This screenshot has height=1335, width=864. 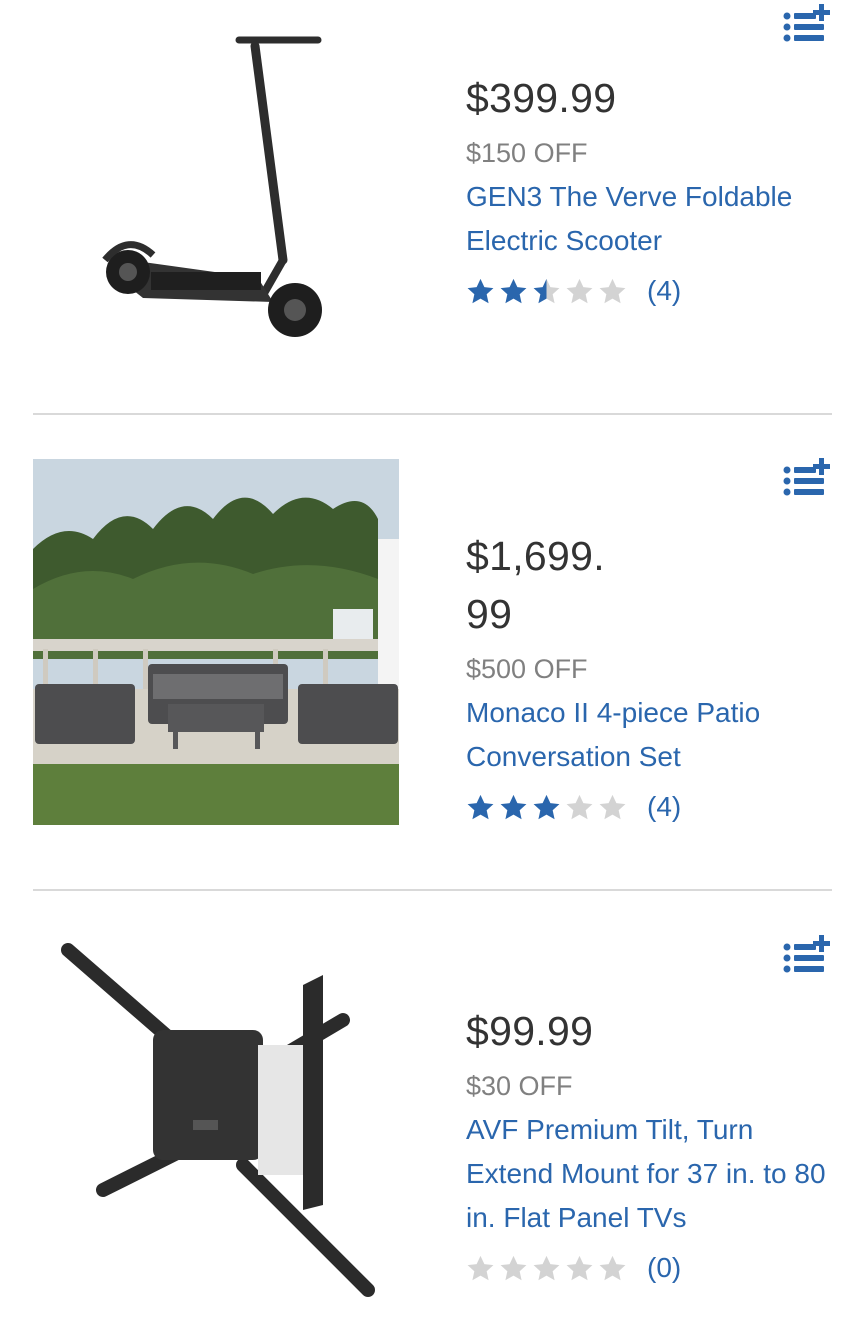 What do you see at coordinates (530, 1031) in the screenshot?
I see `product-price: $99.99` at bounding box center [530, 1031].